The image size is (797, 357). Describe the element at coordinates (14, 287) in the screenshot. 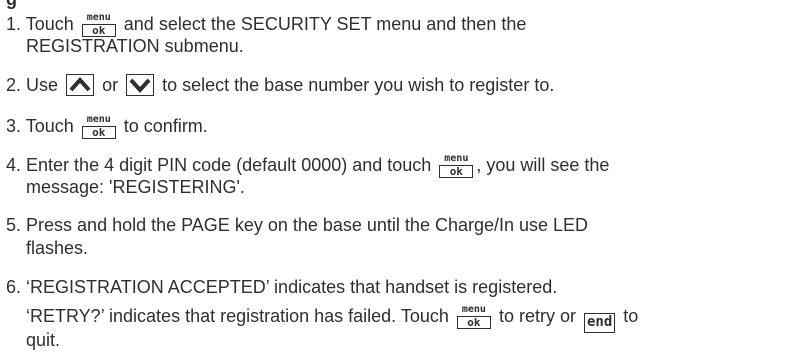

I see `step-number: 6.` at that location.